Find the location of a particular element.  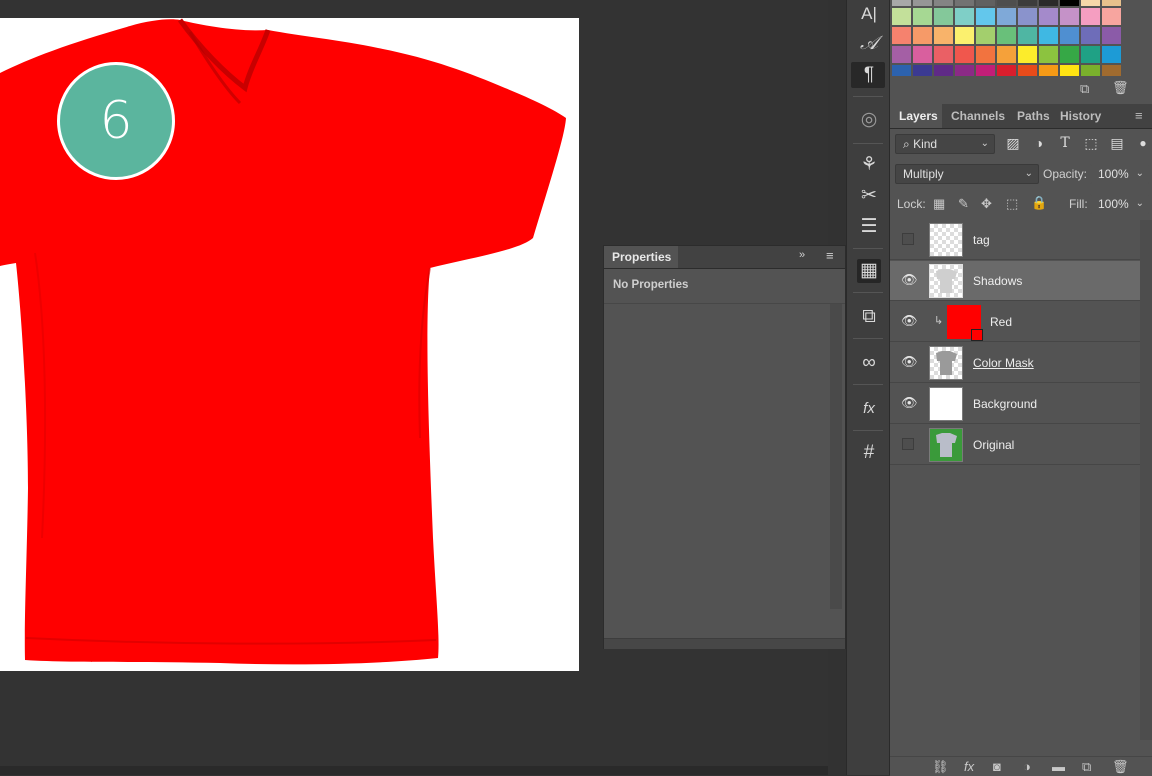

visibility-toggle-off is located at coordinates (908, 239).